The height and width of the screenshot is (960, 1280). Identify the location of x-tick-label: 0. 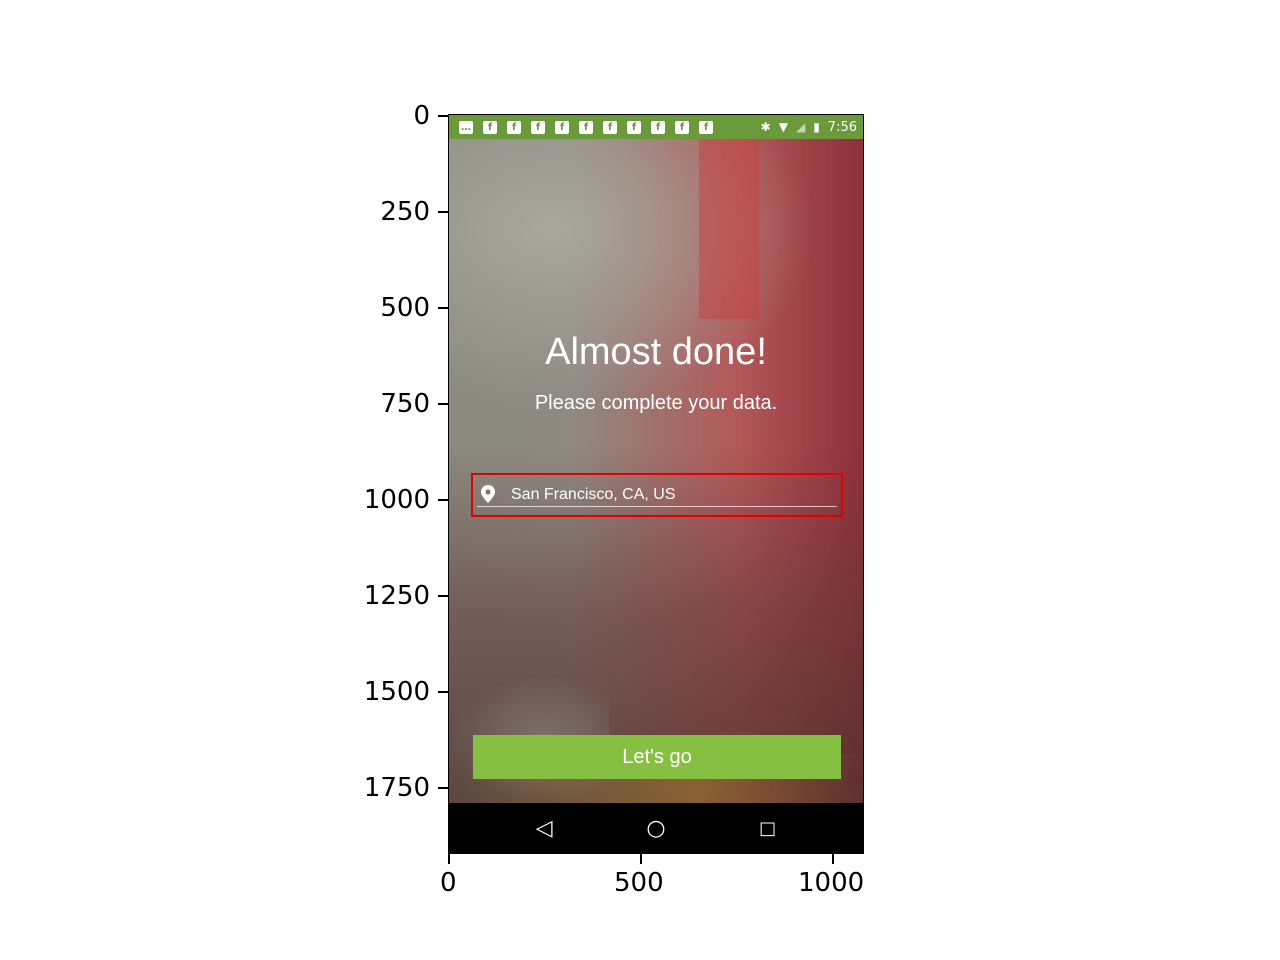
(448, 883).